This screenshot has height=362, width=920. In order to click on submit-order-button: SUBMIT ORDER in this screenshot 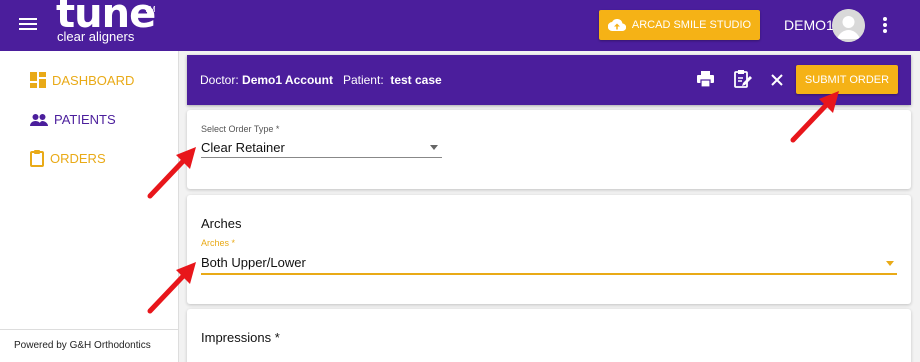, I will do `click(847, 79)`.